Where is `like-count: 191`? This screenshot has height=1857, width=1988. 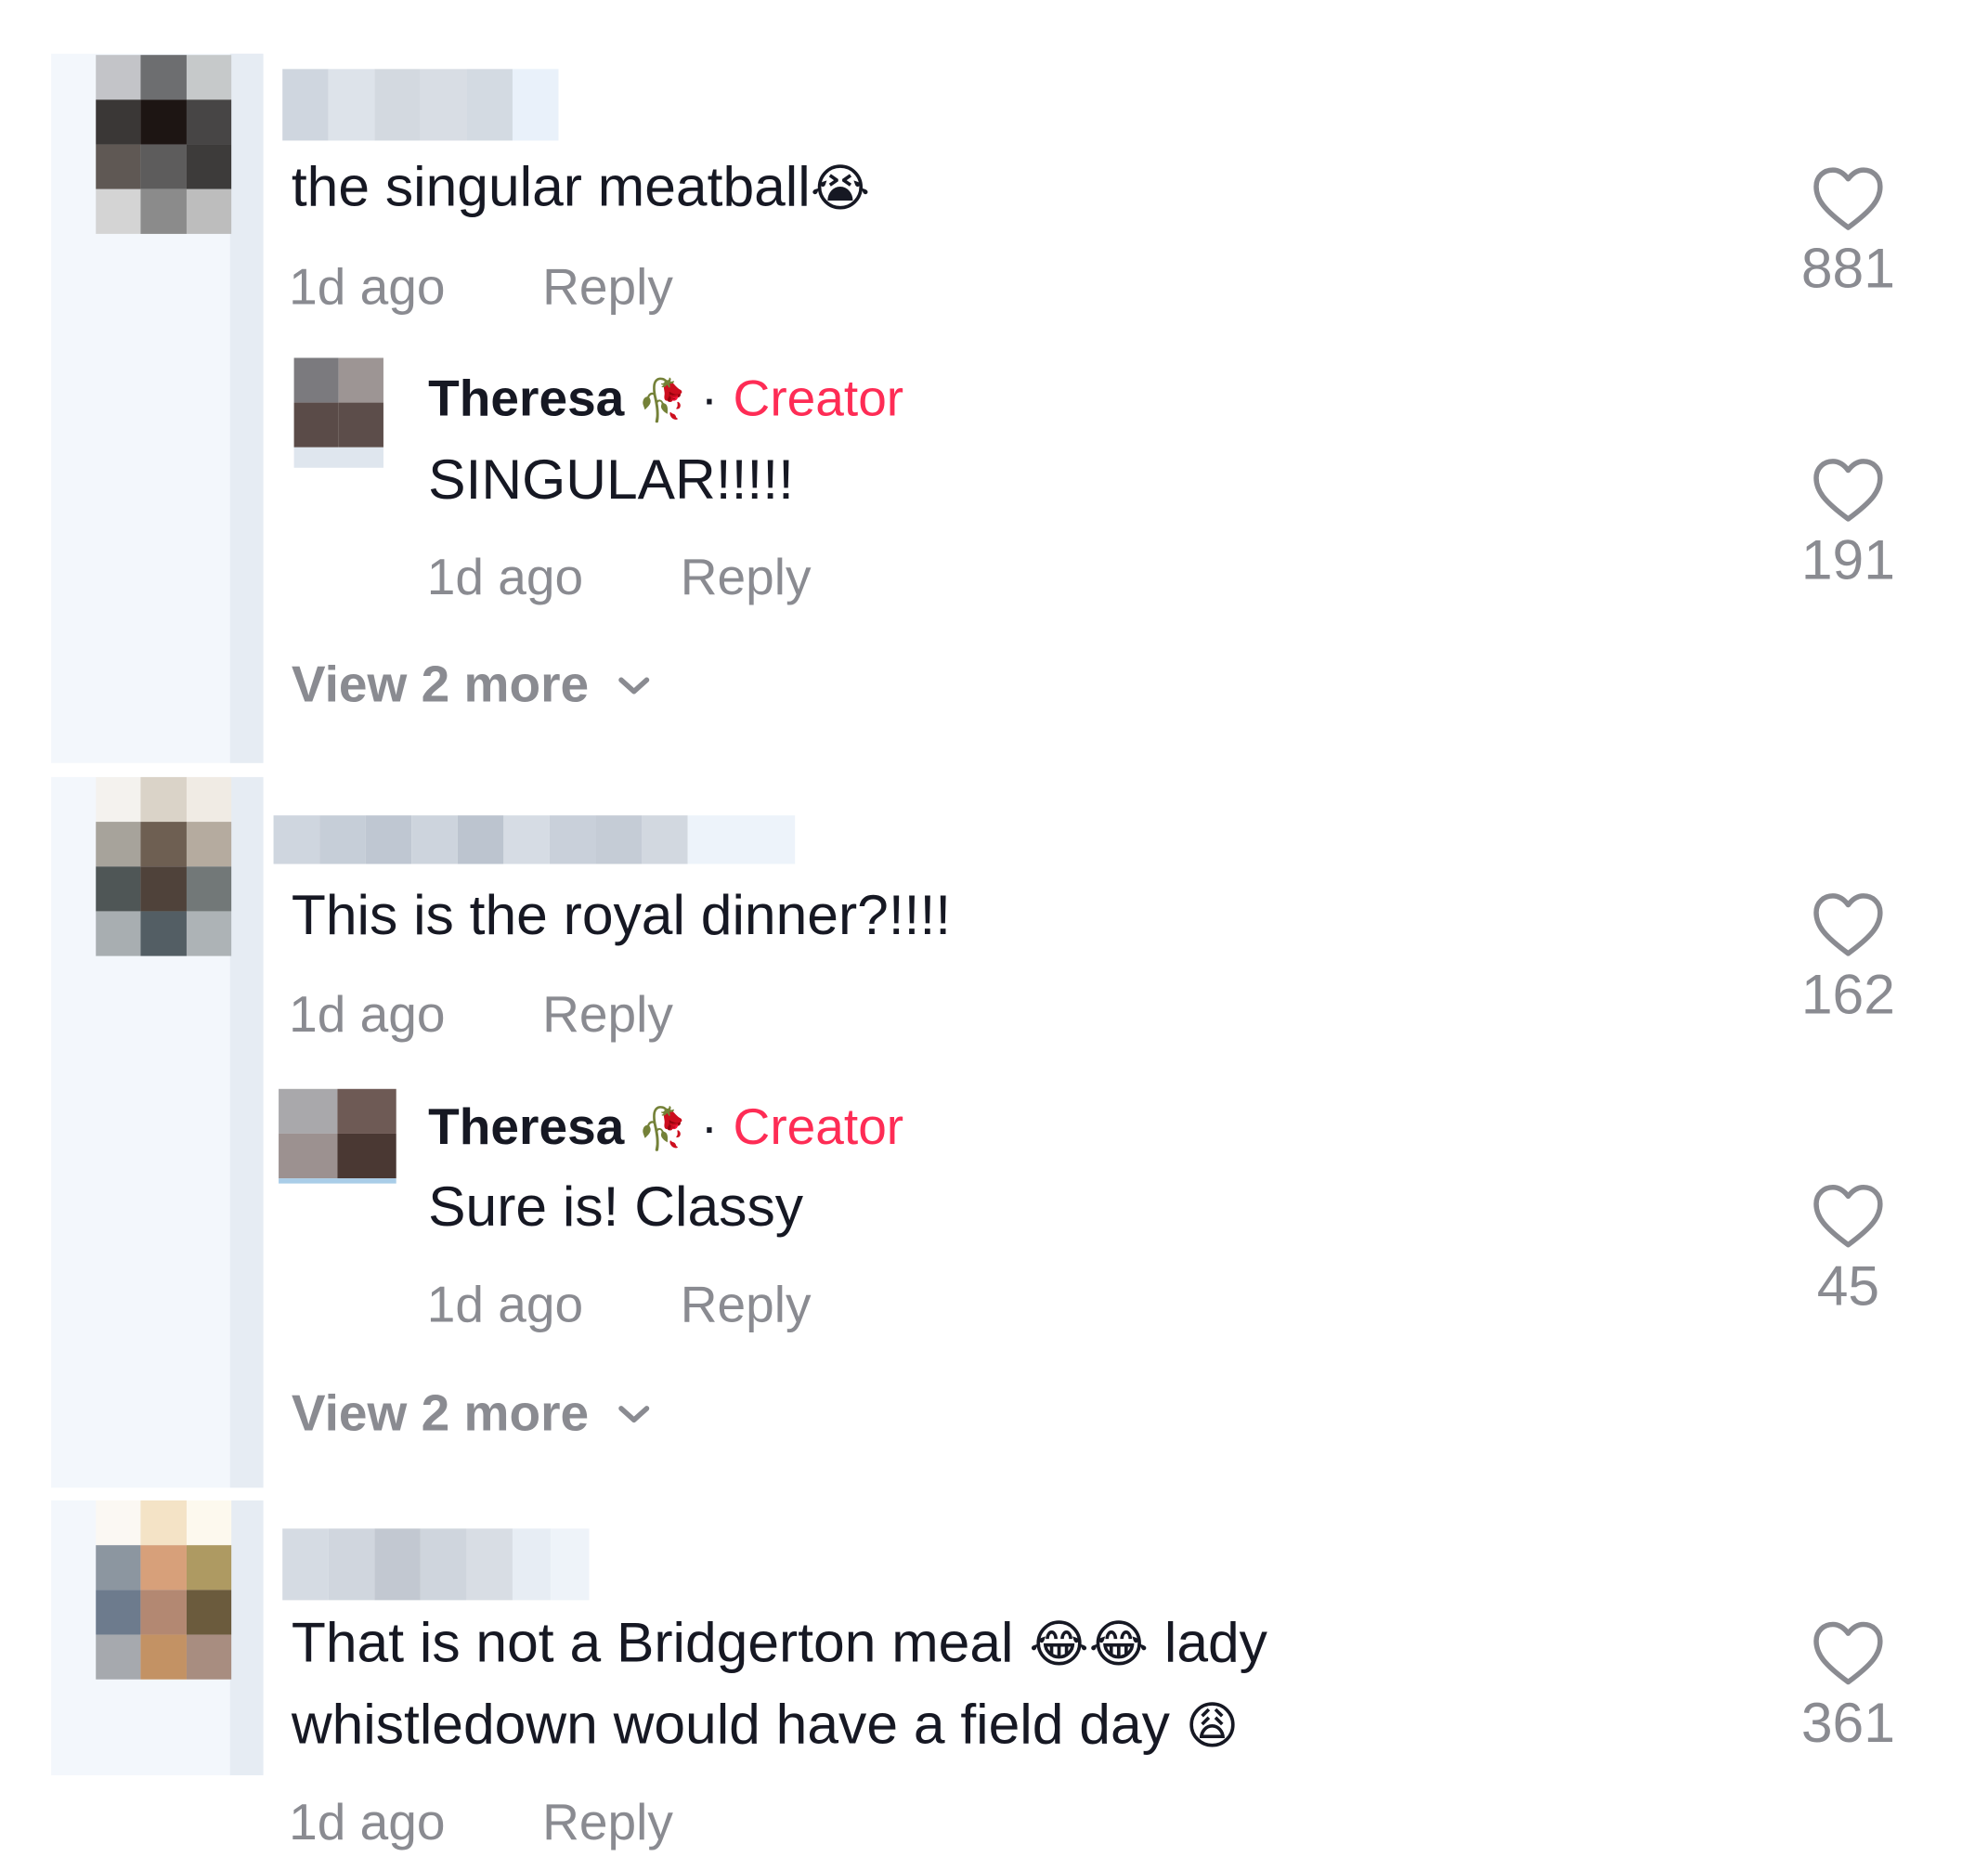
like-count: 191 is located at coordinates (1847, 560).